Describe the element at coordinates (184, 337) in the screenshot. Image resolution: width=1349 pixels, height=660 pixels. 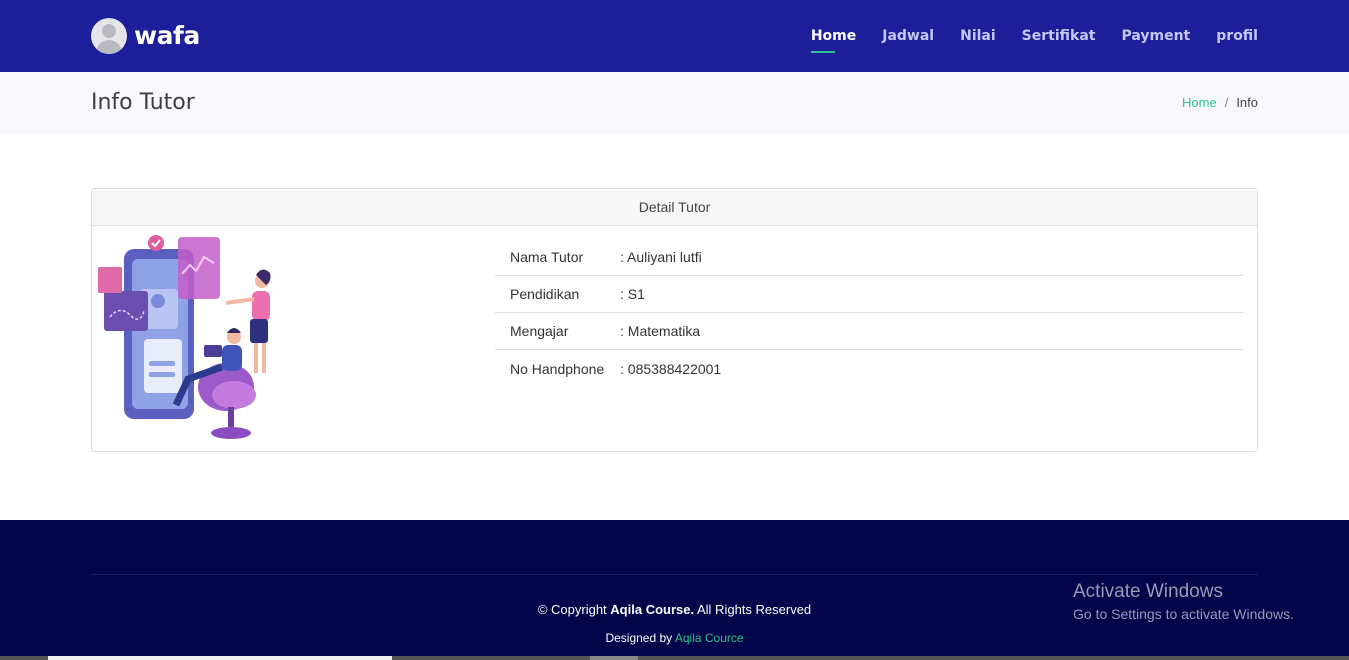
I see `tutor-illustration` at that location.